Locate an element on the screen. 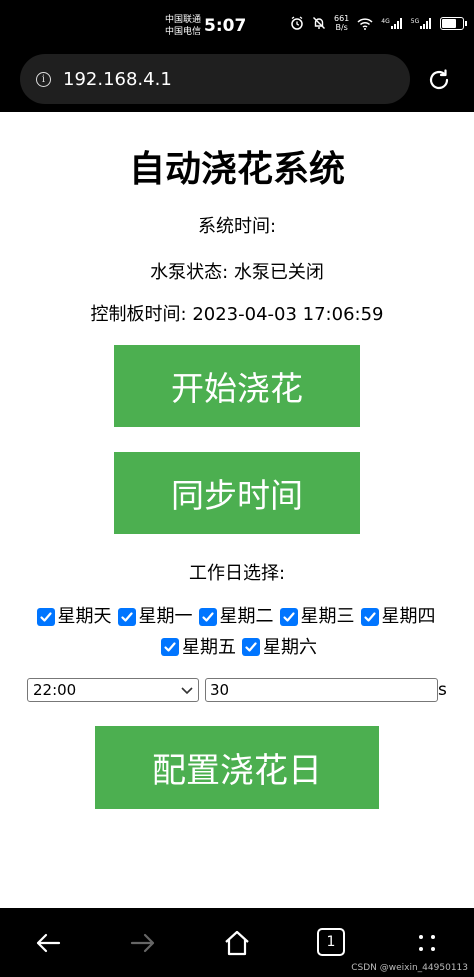  weekday-label: 星期四 is located at coordinates (408, 616).